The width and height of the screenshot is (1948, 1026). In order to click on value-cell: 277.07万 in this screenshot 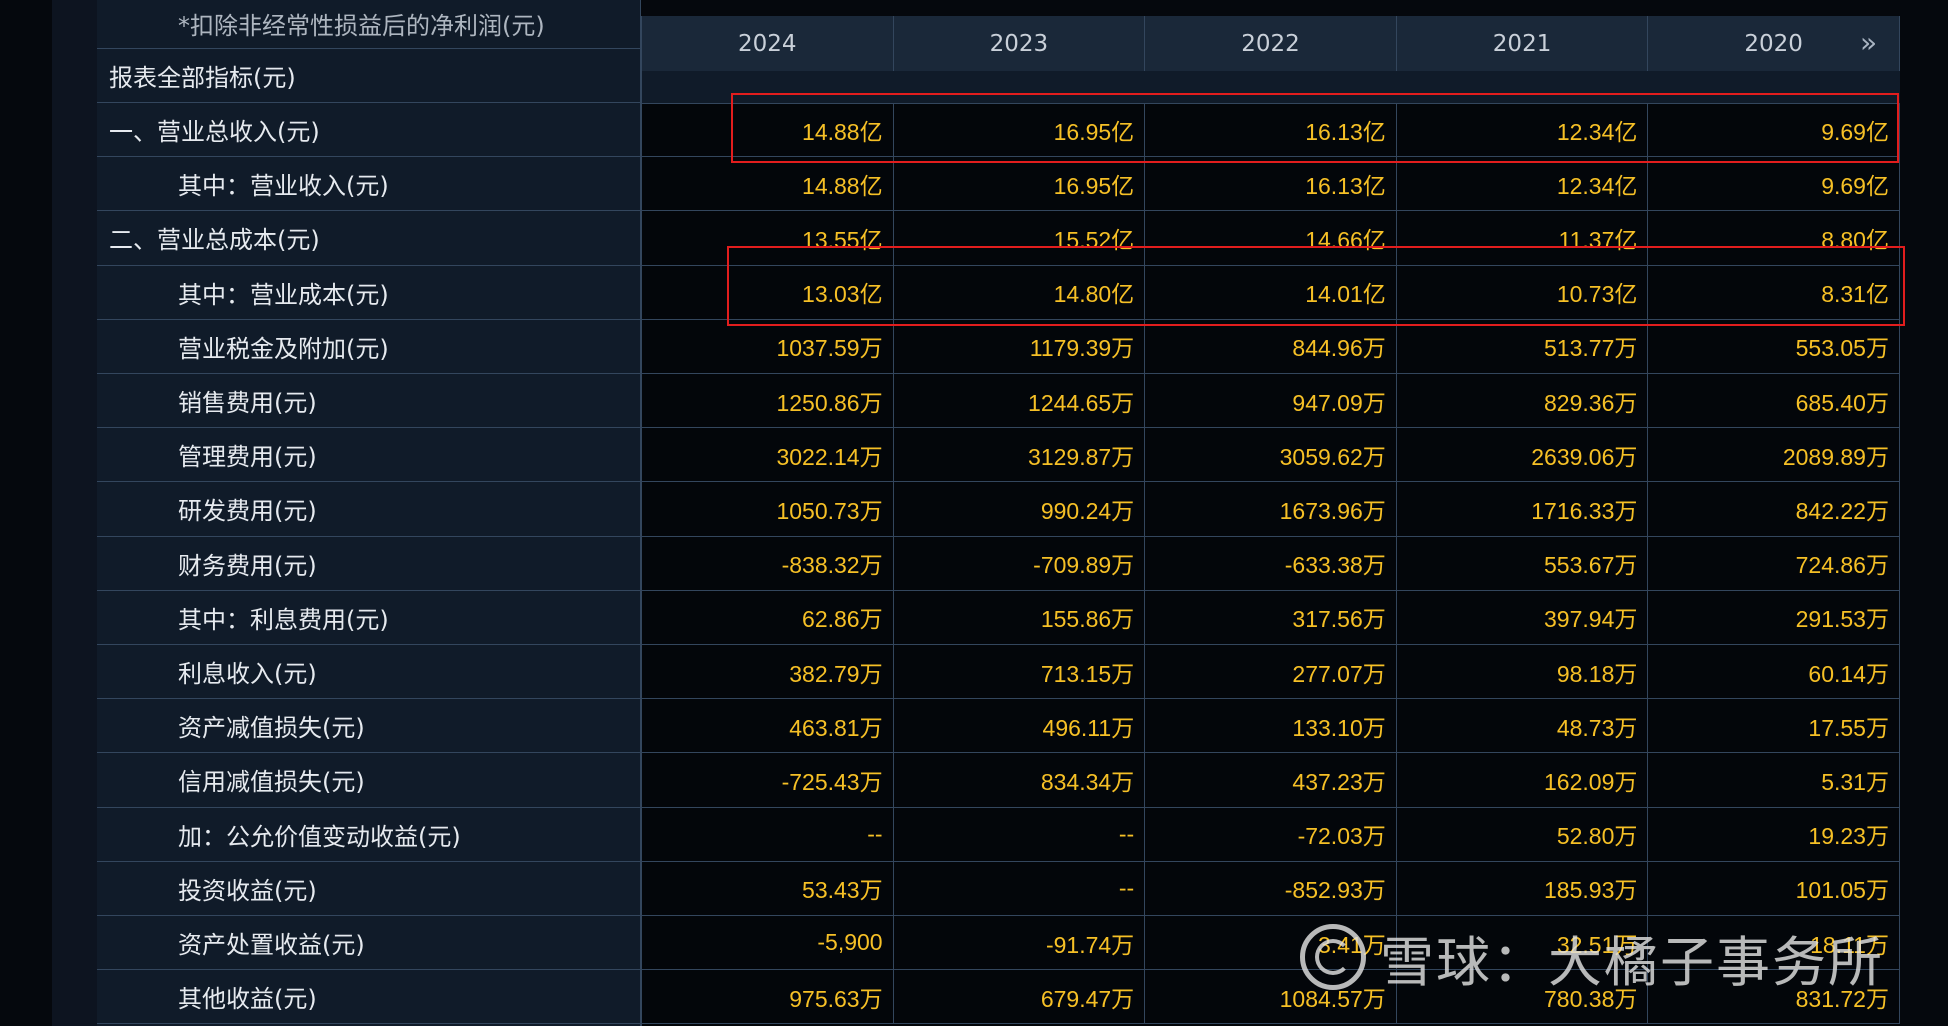, I will do `click(1271, 672)`.